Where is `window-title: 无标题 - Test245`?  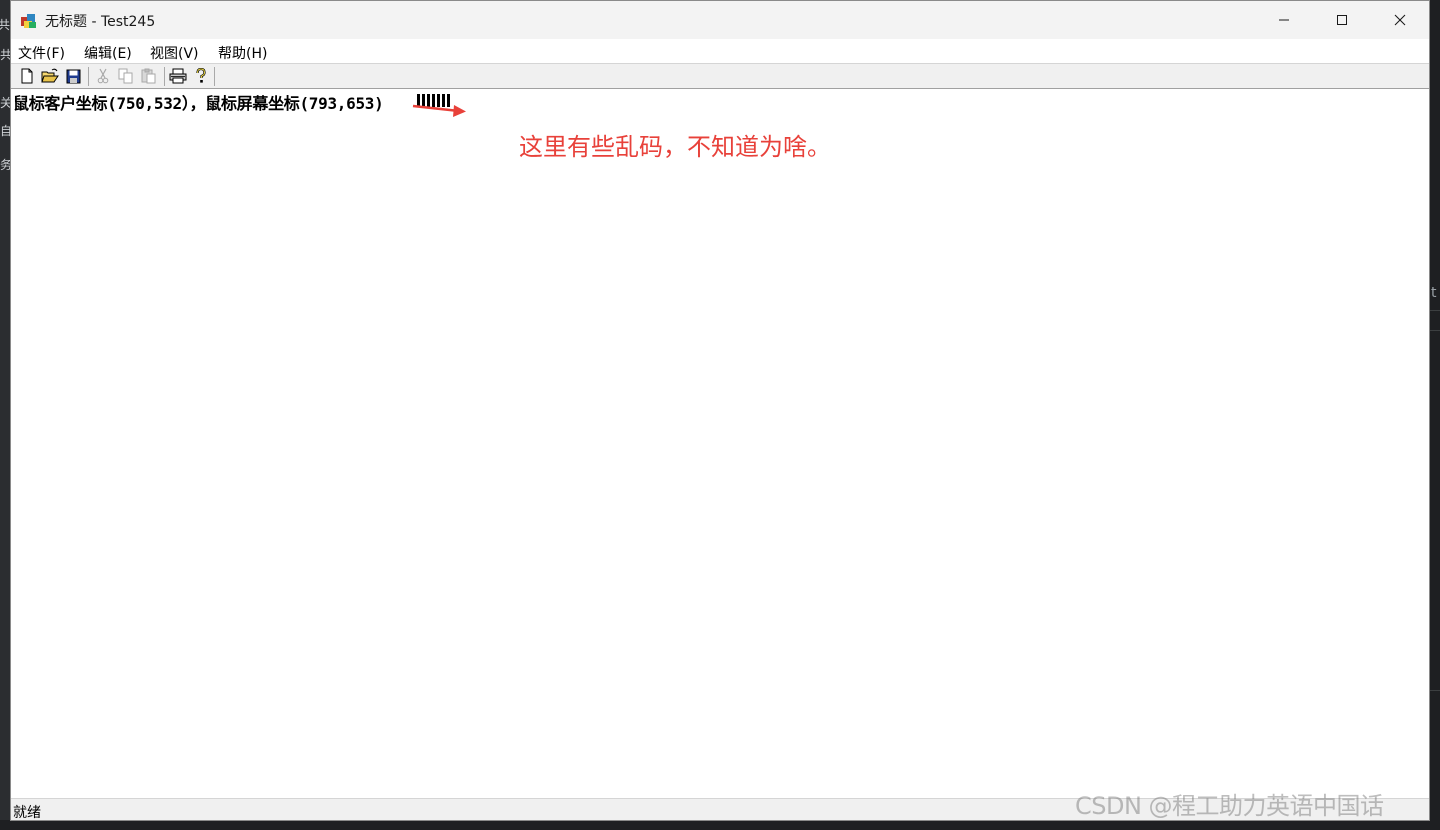
window-title: 无标题 - Test245 is located at coordinates (100, 22).